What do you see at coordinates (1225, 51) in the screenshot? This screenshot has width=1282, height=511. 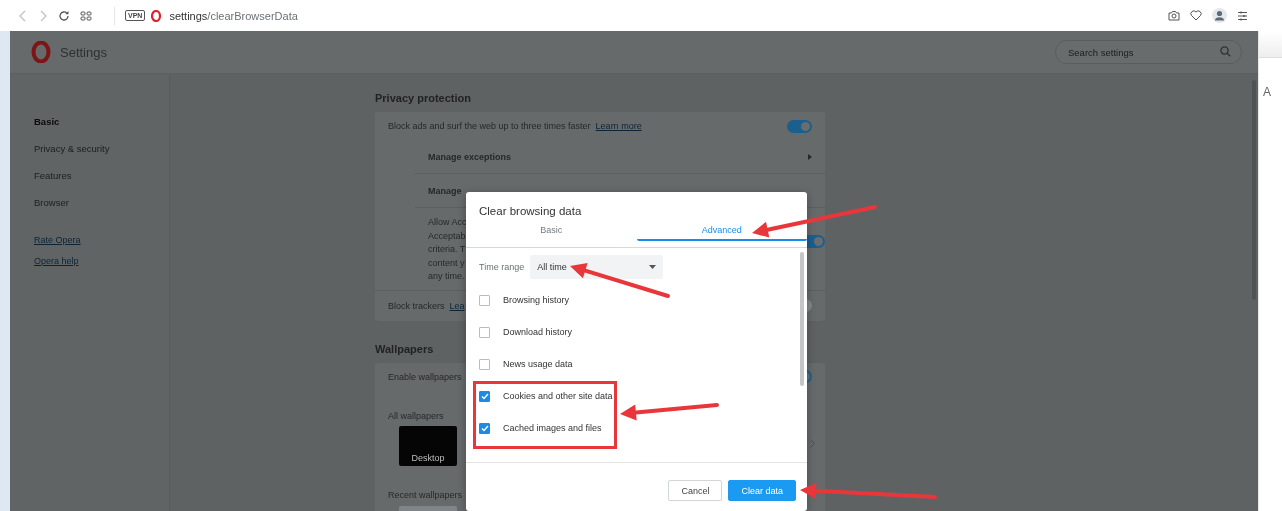 I see `search-icon` at bounding box center [1225, 51].